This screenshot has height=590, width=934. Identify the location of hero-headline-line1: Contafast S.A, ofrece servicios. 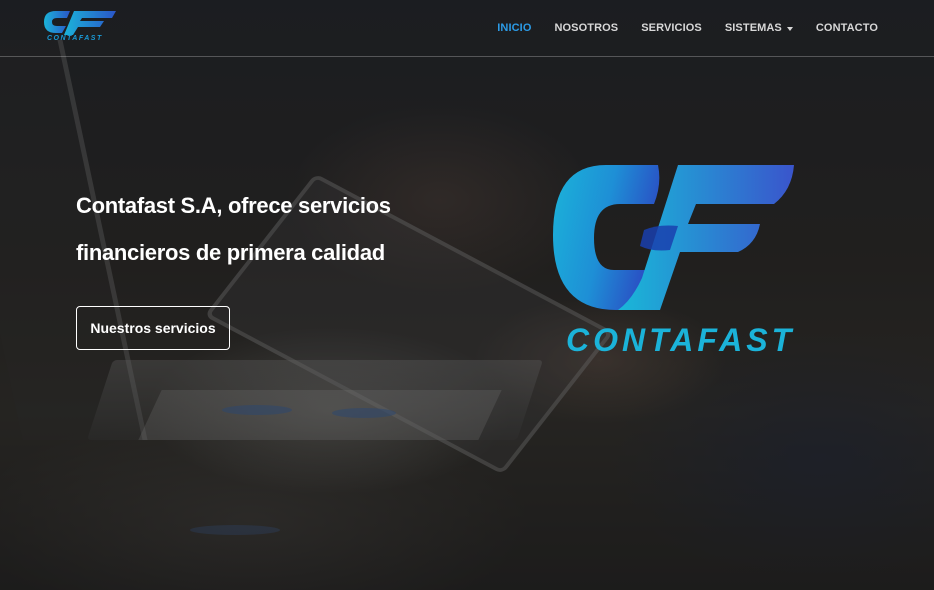
(233, 205).